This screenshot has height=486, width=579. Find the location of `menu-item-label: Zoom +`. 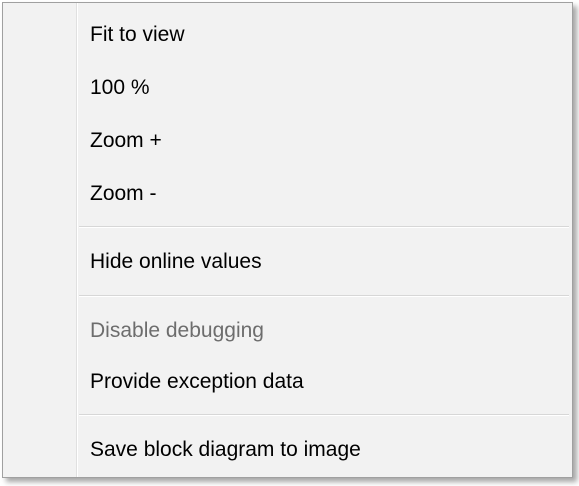

menu-item-label: Zoom + is located at coordinates (126, 140).